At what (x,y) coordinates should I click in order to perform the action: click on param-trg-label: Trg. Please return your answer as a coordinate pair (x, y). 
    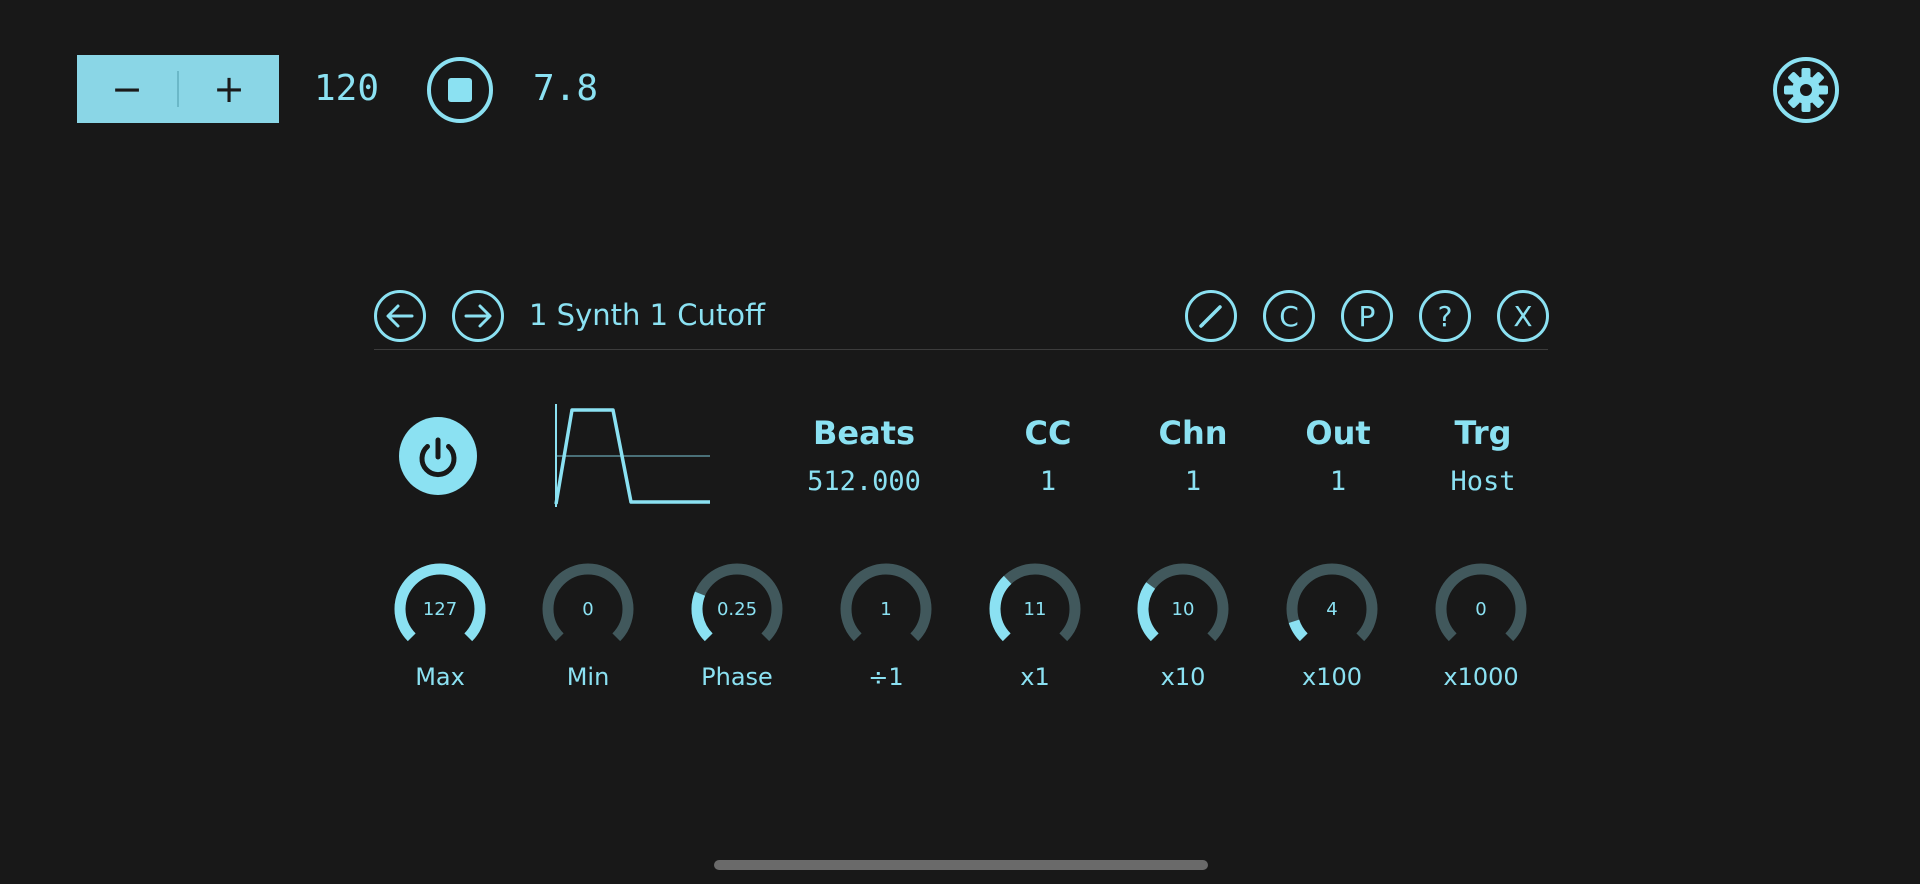
    Looking at the image, I should click on (1483, 433).